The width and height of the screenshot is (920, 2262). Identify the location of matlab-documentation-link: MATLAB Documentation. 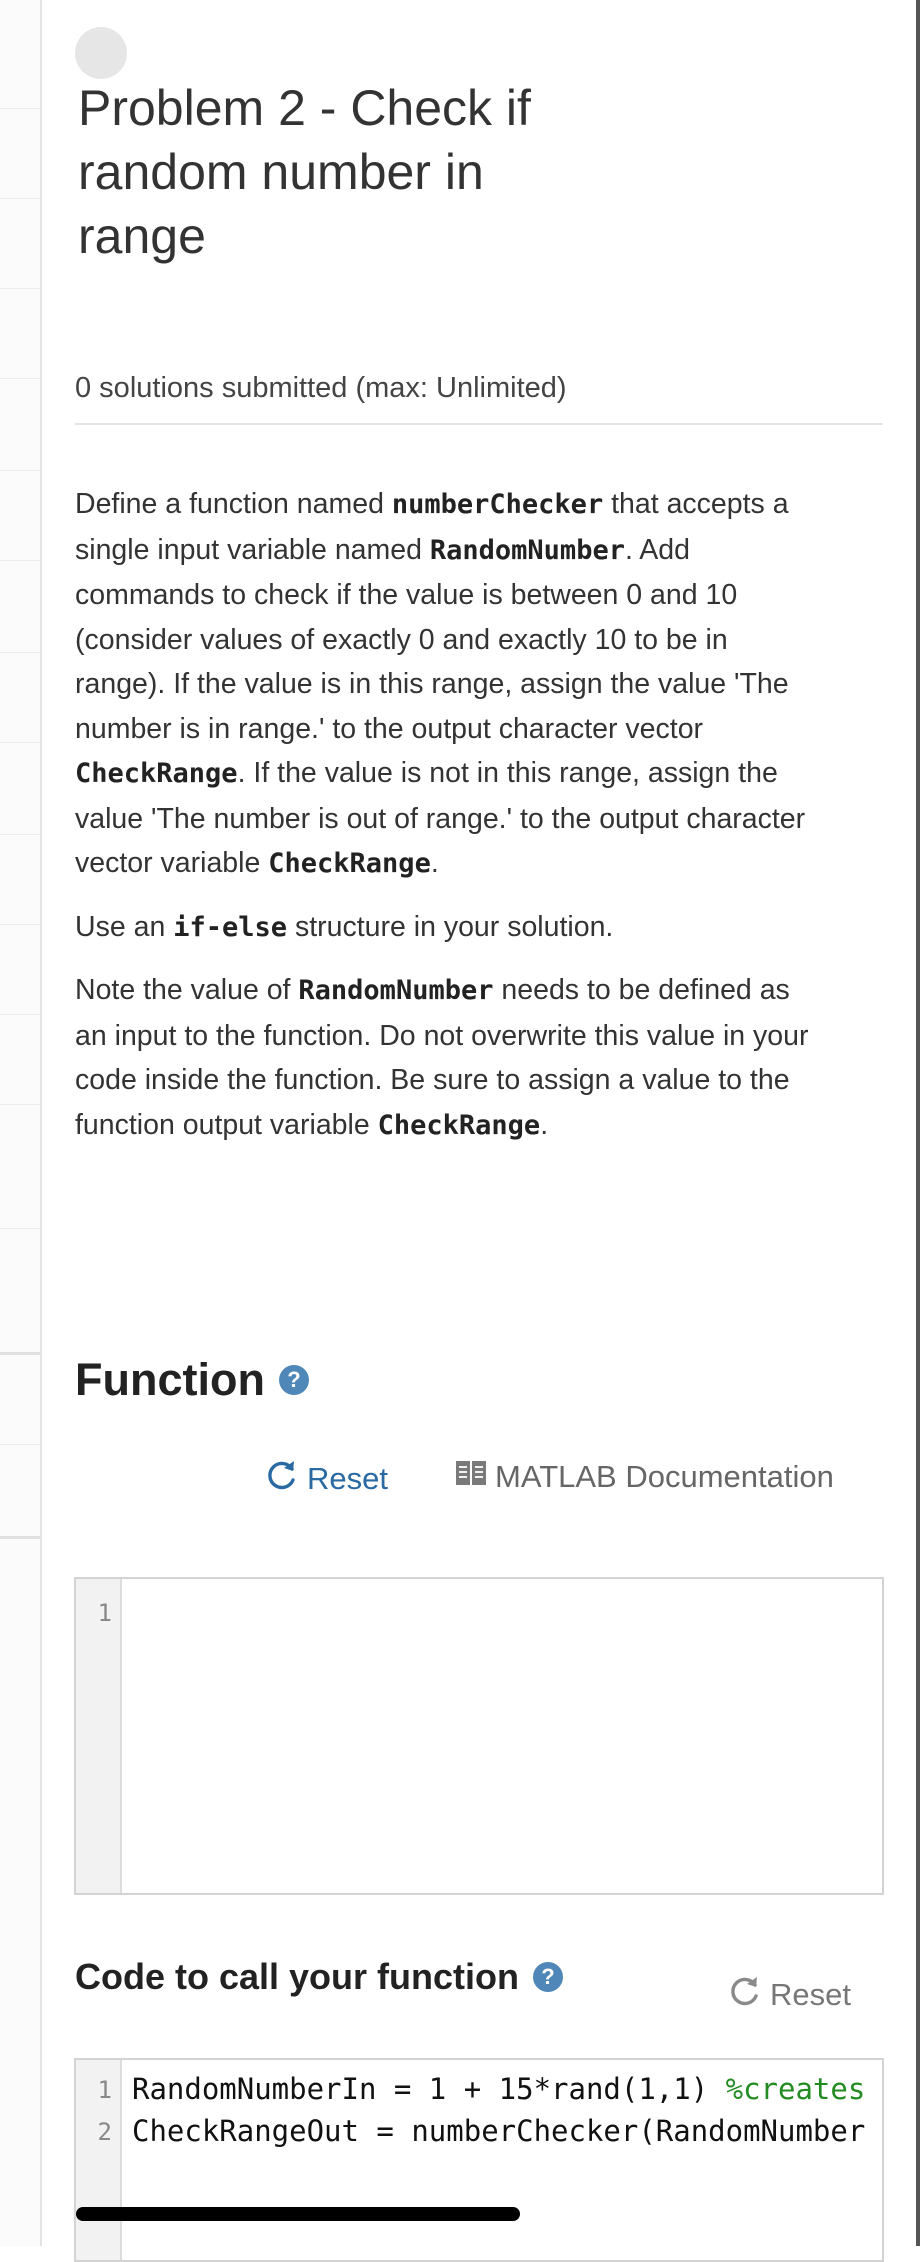
(644, 1477).